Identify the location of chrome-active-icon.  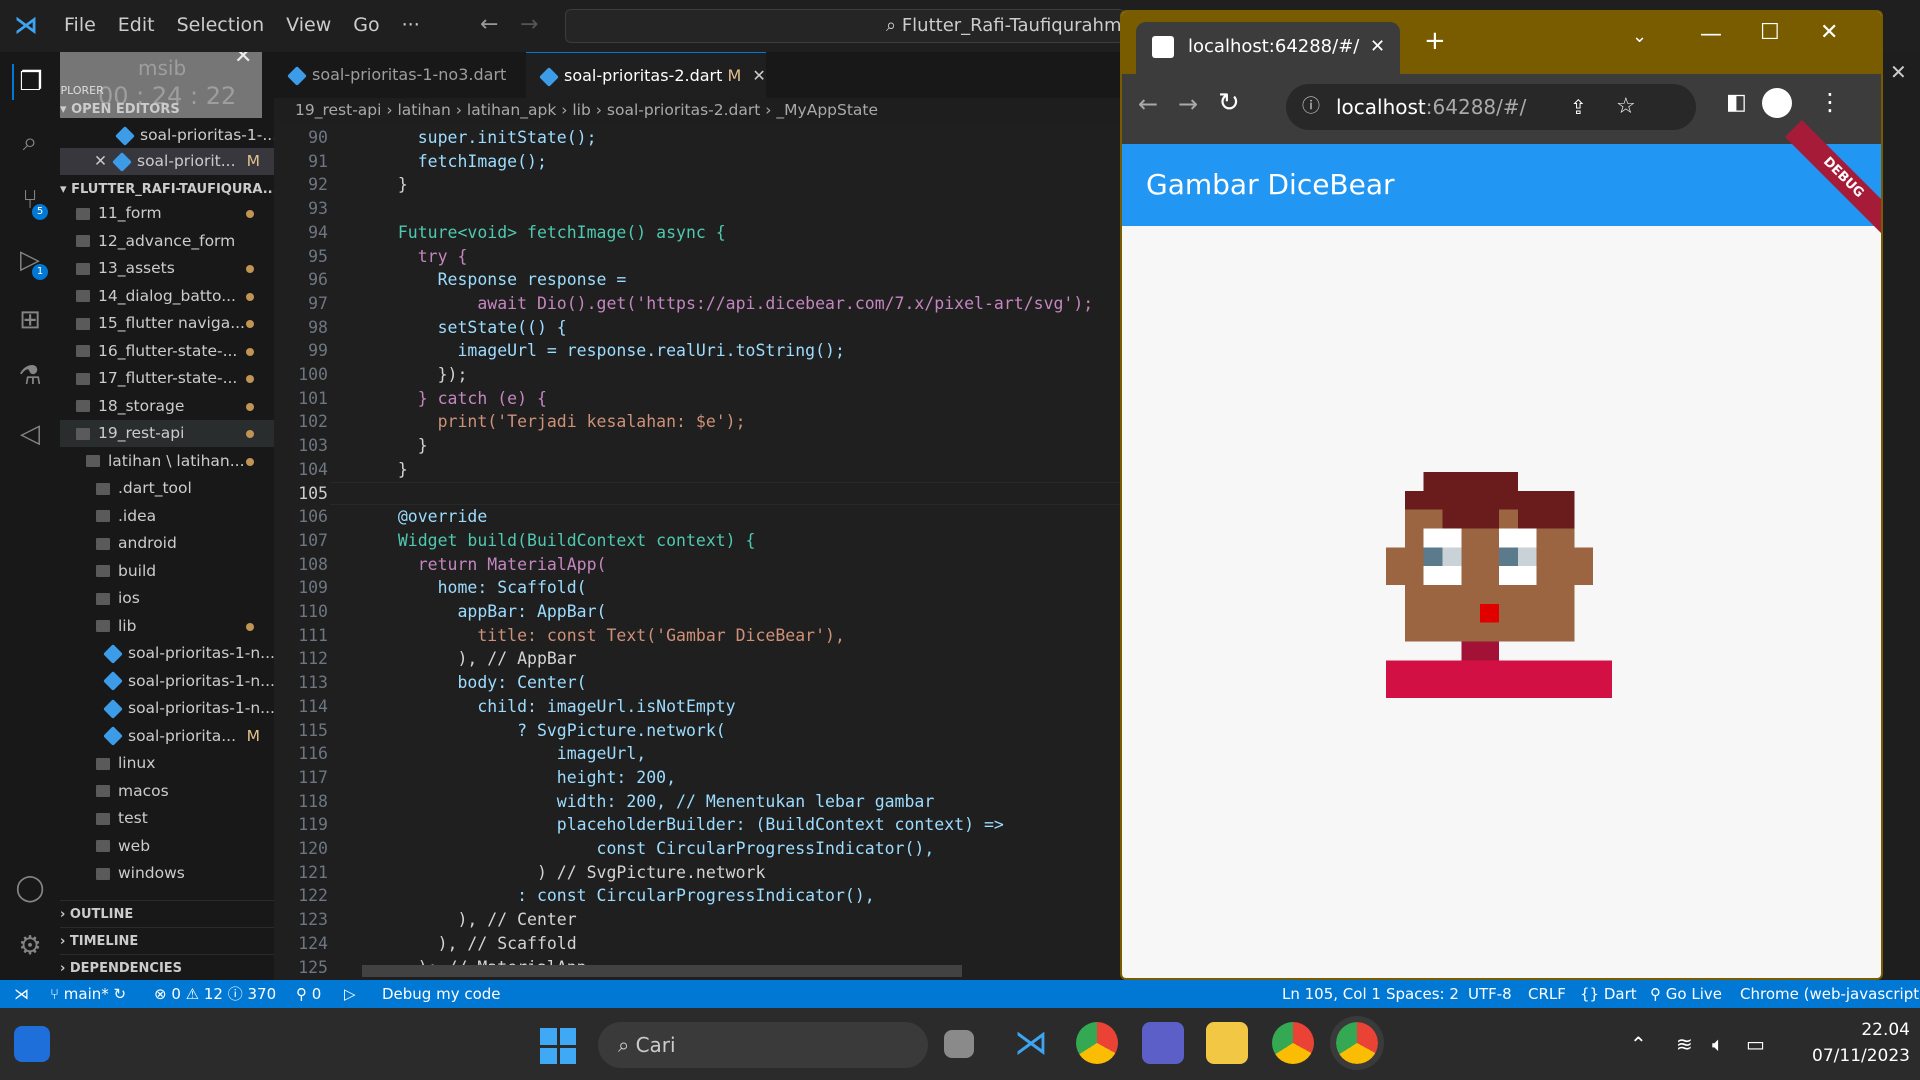
(1357, 1043).